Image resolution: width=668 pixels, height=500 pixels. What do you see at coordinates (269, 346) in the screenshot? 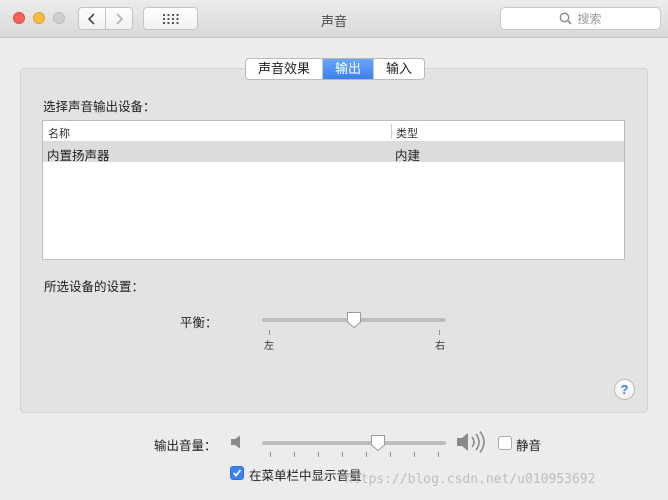
I see `balance-left-label: 左` at bounding box center [269, 346].